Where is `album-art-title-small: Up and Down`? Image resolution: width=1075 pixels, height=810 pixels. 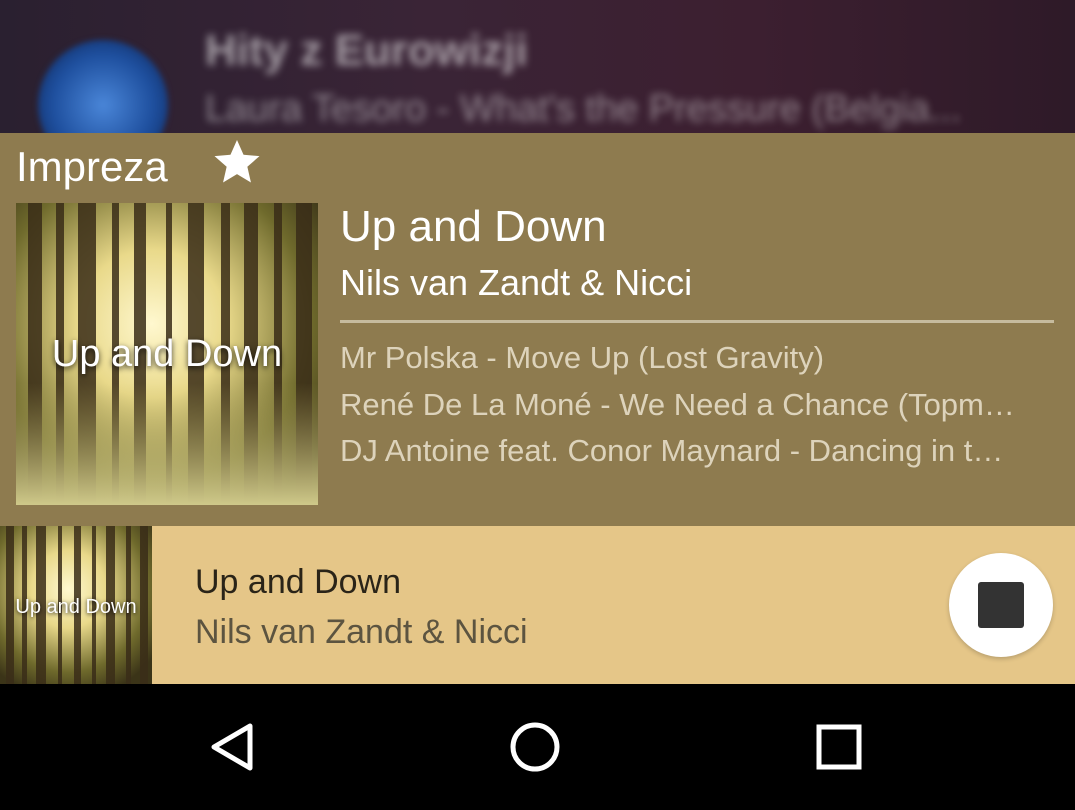 album-art-title-small: Up and Down is located at coordinates (76, 607).